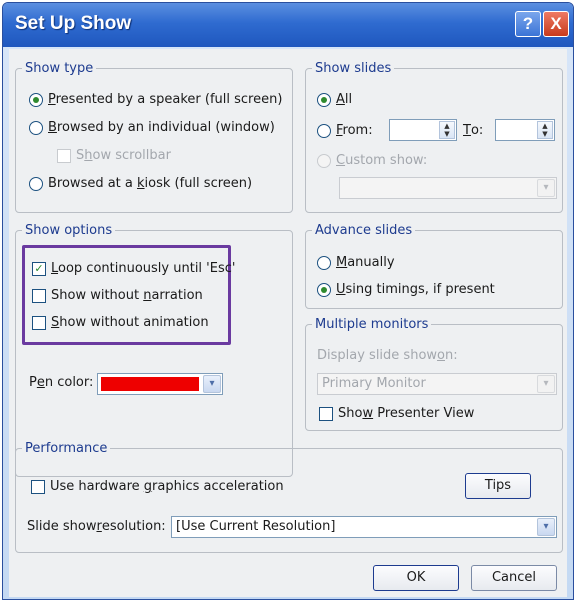 This screenshot has height=600, width=576. I want to click on checkbox-label: Show Presenter View, so click(406, 413).